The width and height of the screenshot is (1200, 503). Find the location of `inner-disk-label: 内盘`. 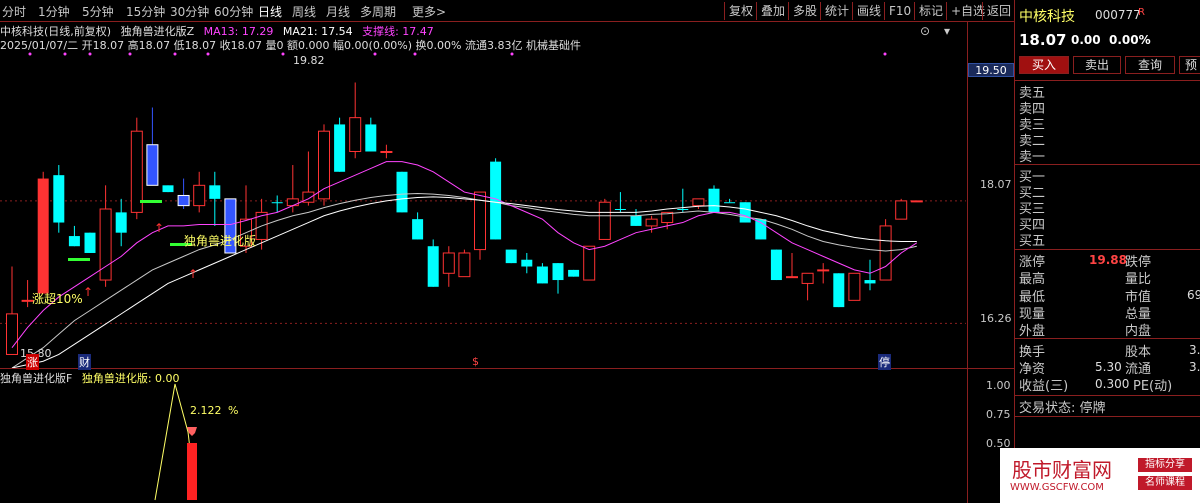

inner-disk-label: 内盘 is located at coordinates (1138, 331).